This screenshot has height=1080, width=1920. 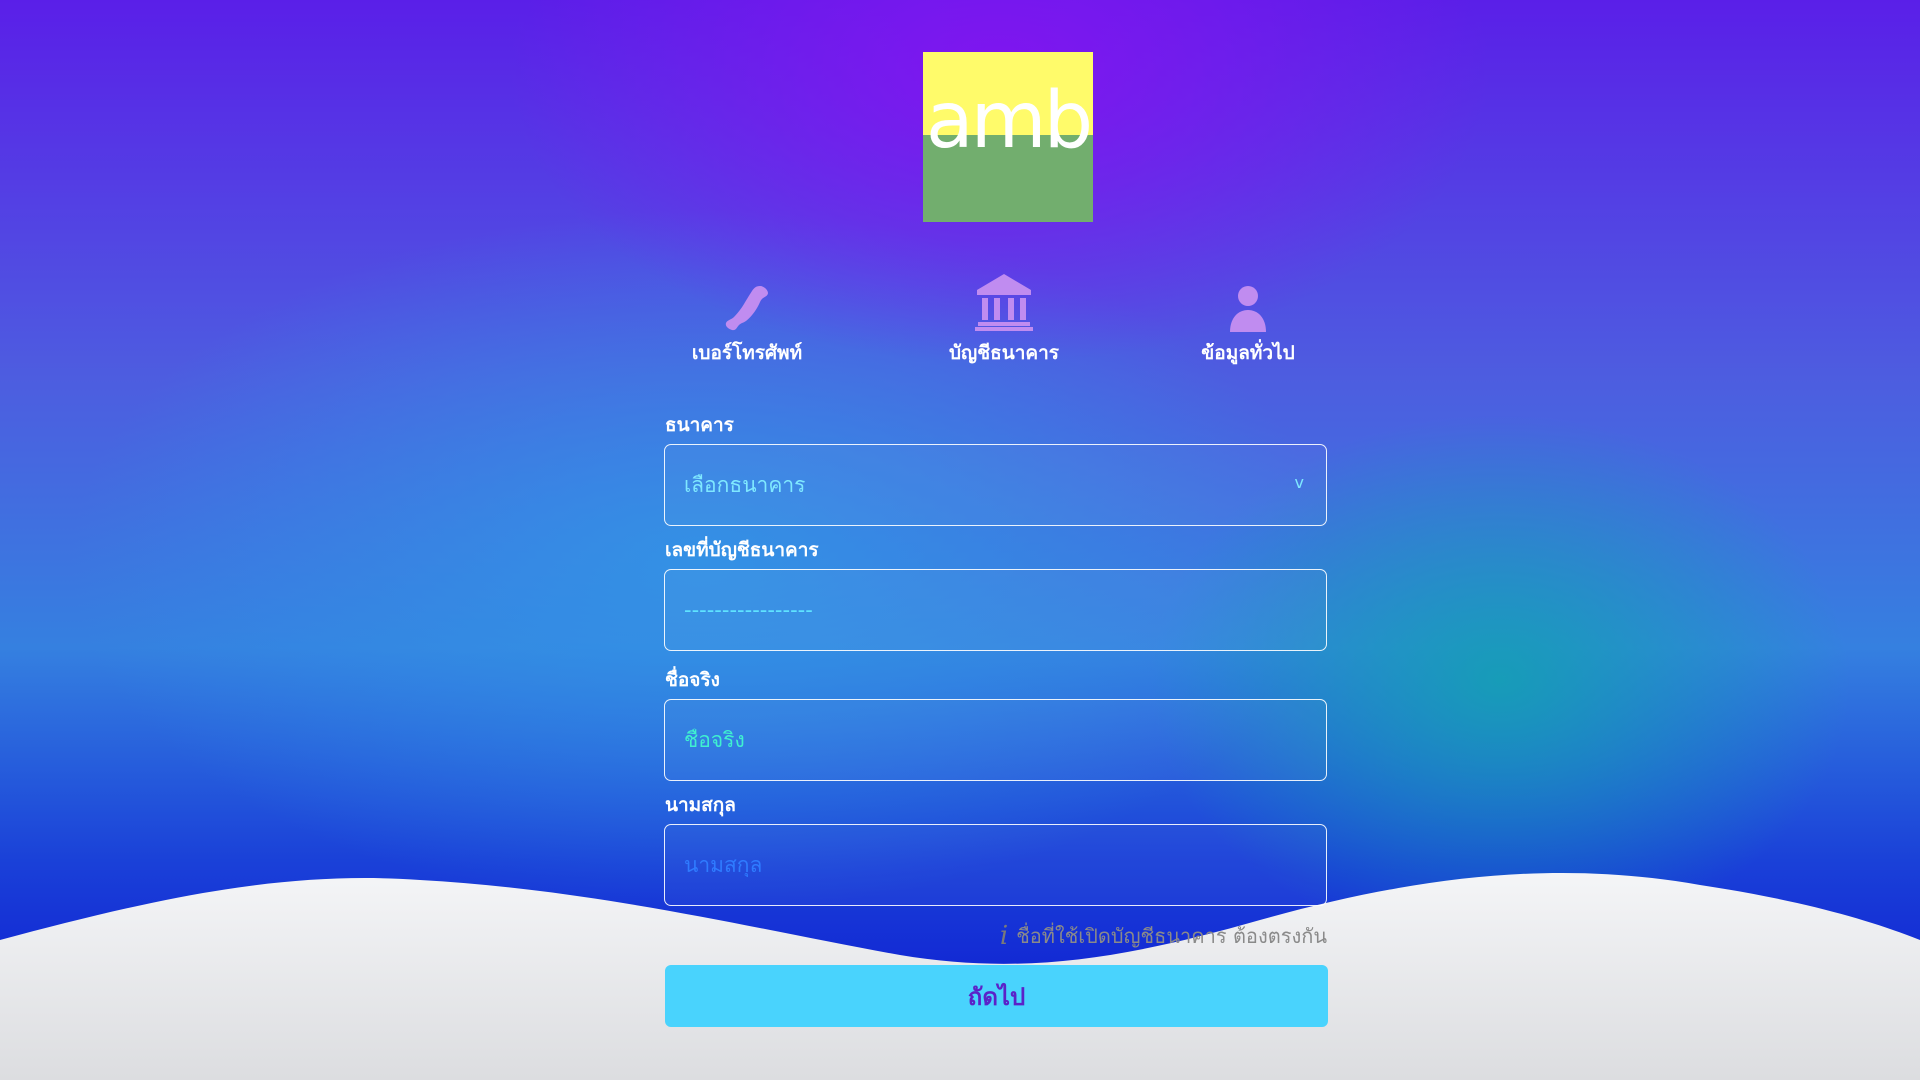 I want to click on step-general-info: ข้อมูลทั่วไป, so click(x=1248, y=319).